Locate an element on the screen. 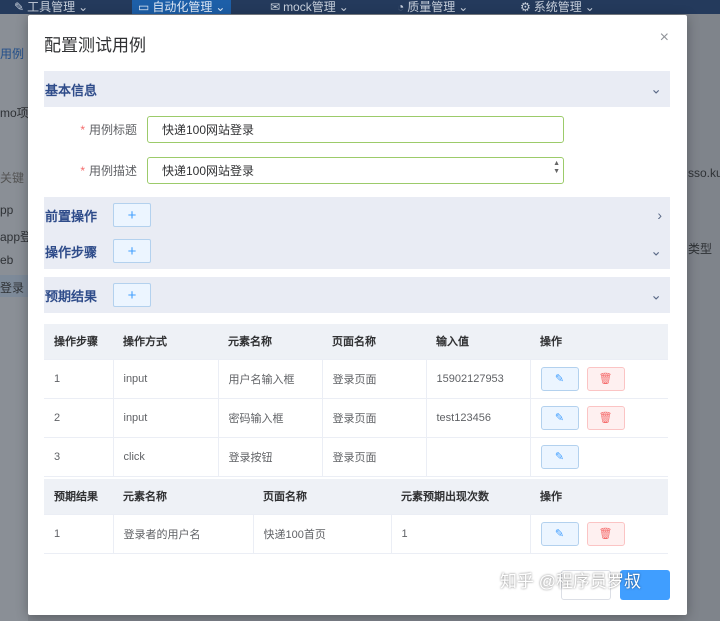 Image resolution: width=720 pixels, height=621 pixels. table-cell is located at coordinates (478, 457).